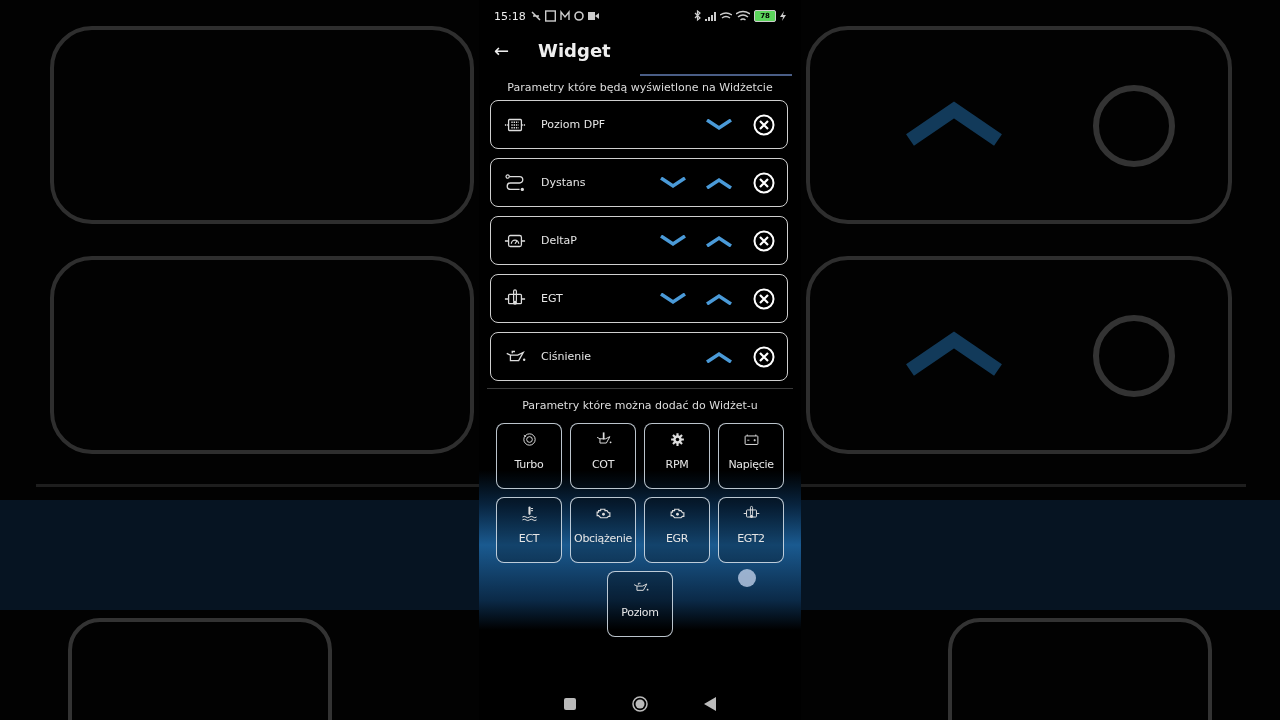 The width and height of the screenshot is (1280, 720). I want to click on charging-icon, so click(783, 16).